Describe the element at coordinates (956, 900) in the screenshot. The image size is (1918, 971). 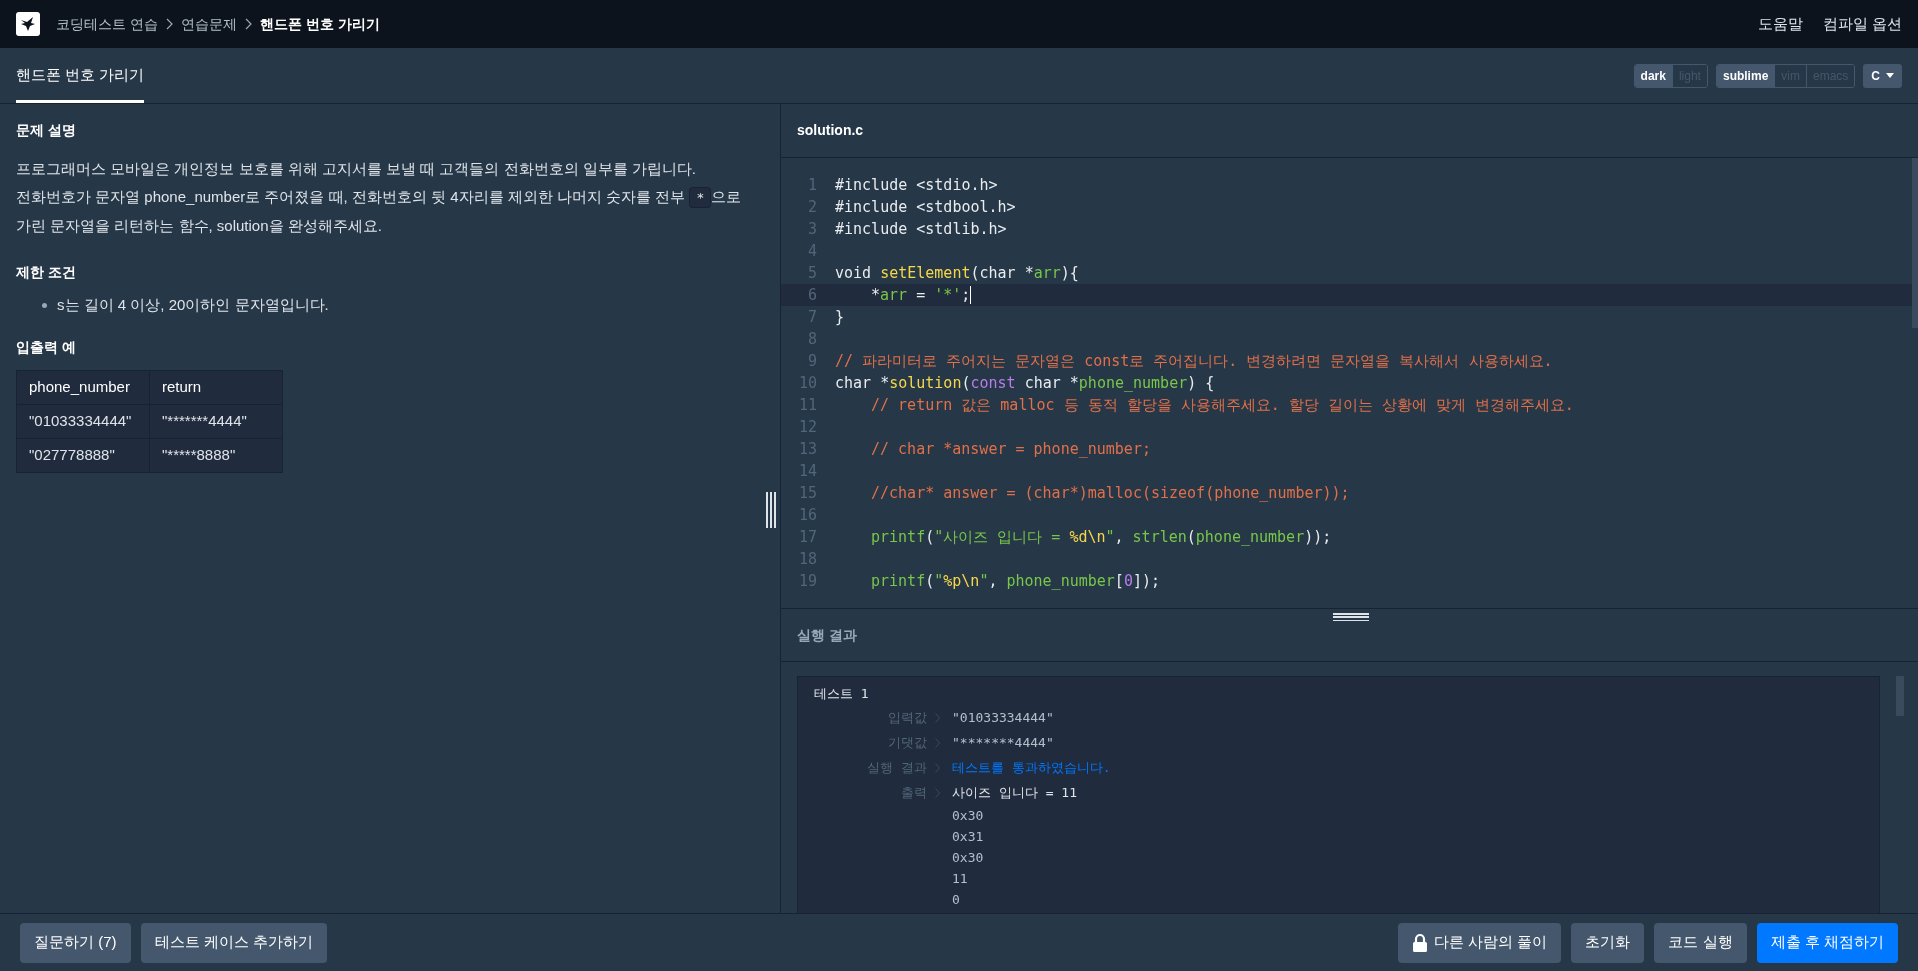
I see `output-line: 0` at that location.